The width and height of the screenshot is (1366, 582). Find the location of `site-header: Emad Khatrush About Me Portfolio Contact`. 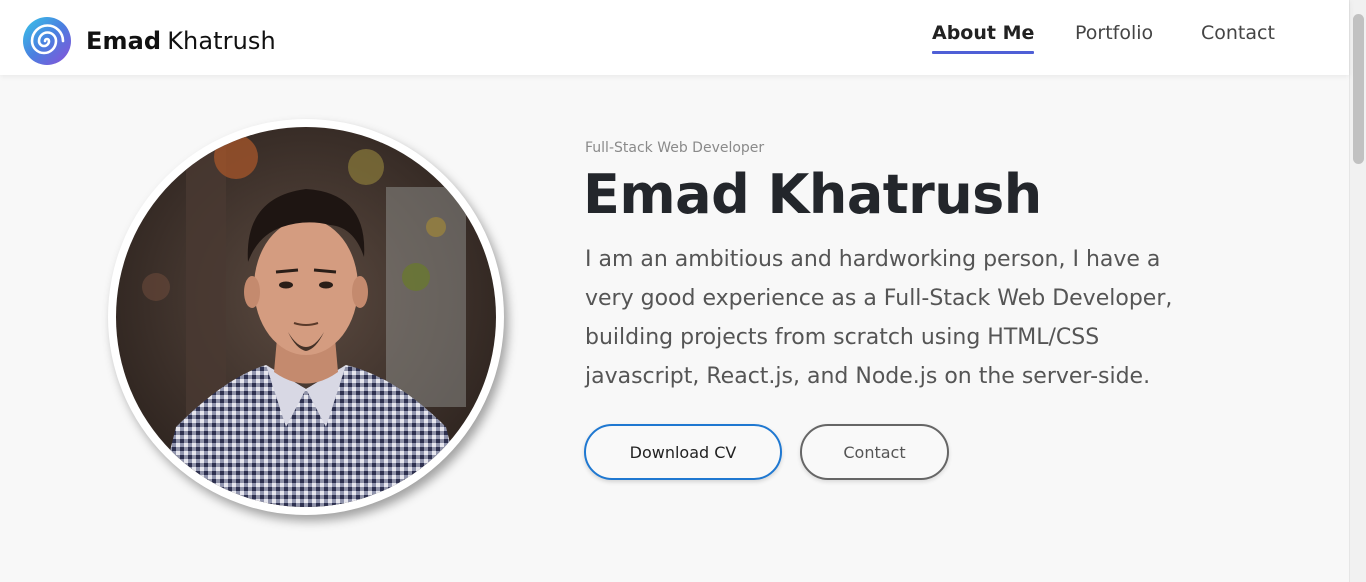

site-header: Emad Khatrush About Me Portfolio Contact is located at coordinates (674, 37).